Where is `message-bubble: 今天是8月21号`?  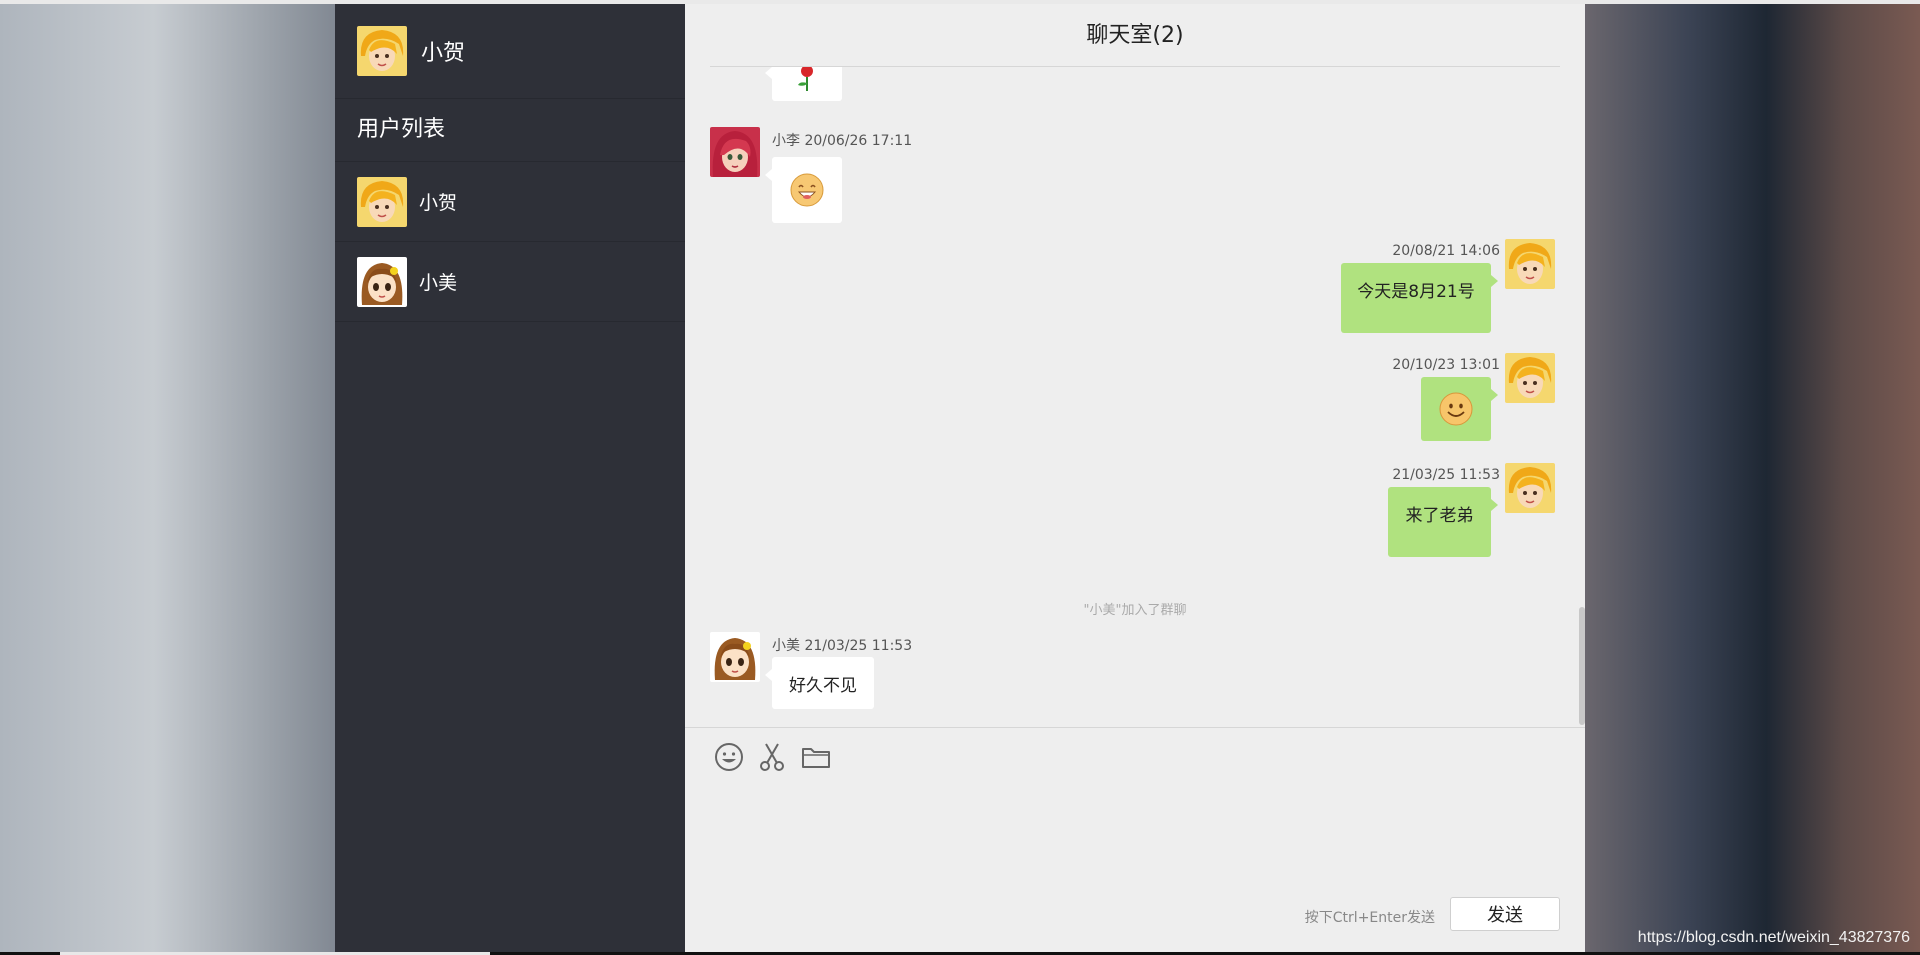 message-bubble: 今天是8月21号 is located at coordinates (1419, 298).